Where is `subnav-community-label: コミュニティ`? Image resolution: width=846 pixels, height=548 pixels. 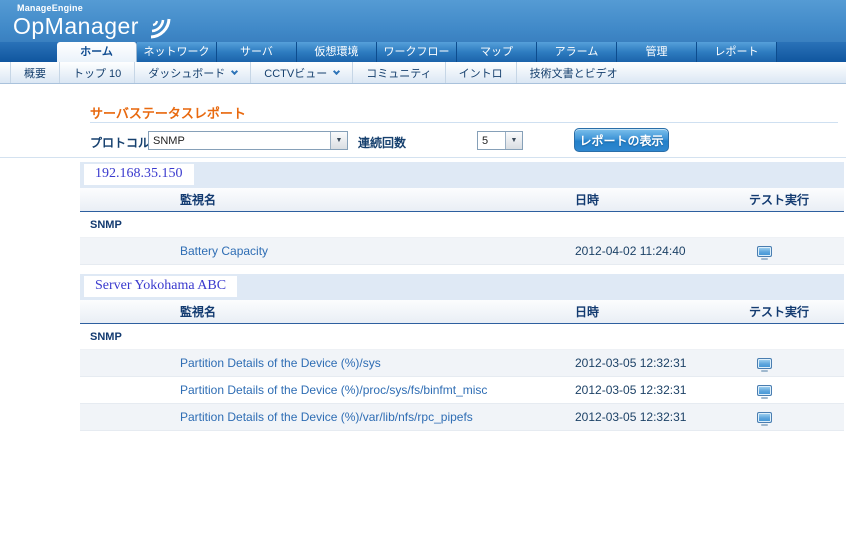 subnav-community-label: コミュニティ is located at coordinates (399, 73).